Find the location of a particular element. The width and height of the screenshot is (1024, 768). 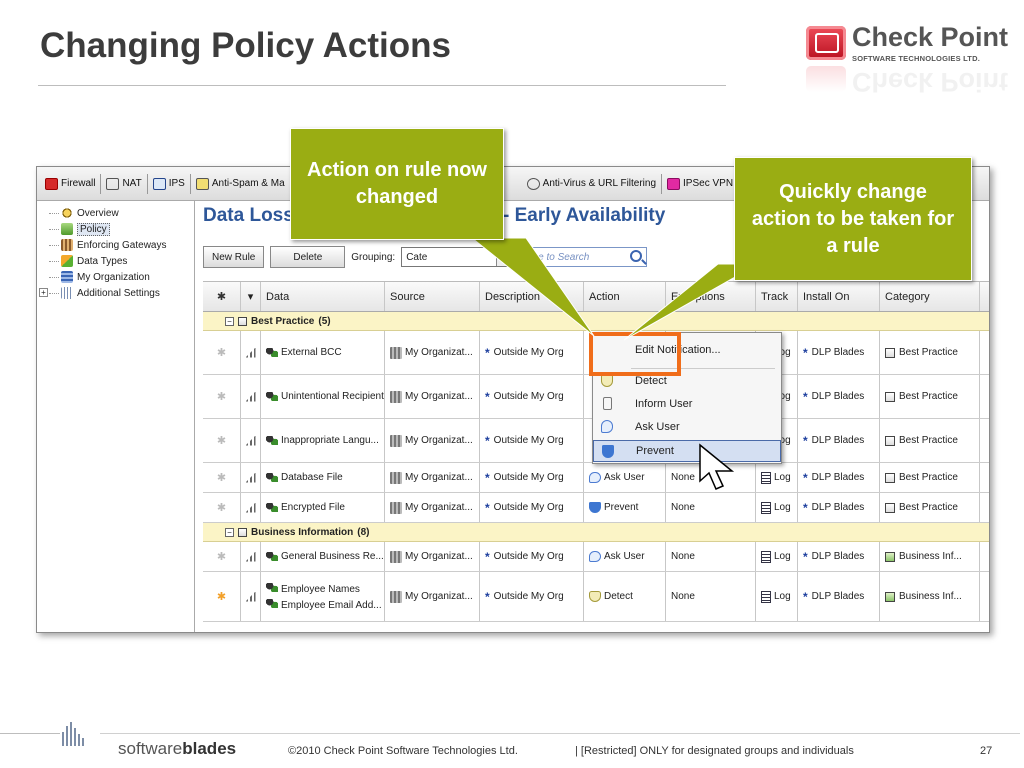

new-rule-button: New Rule is located at coordinates (234, 257).